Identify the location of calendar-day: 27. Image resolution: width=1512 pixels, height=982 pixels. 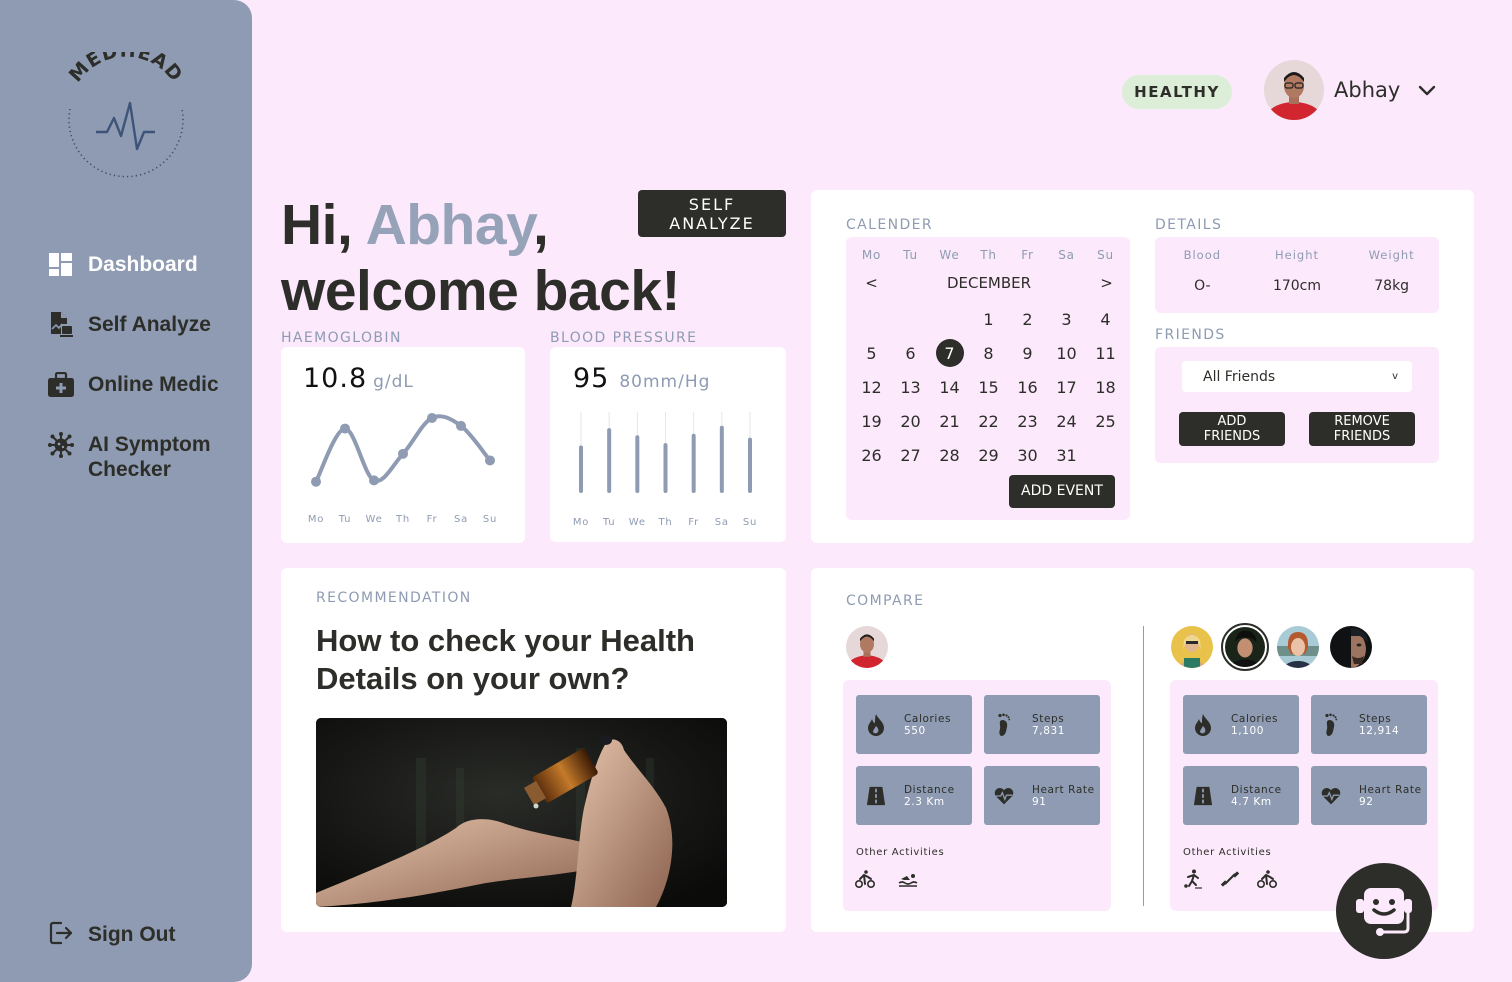
(910, 455).